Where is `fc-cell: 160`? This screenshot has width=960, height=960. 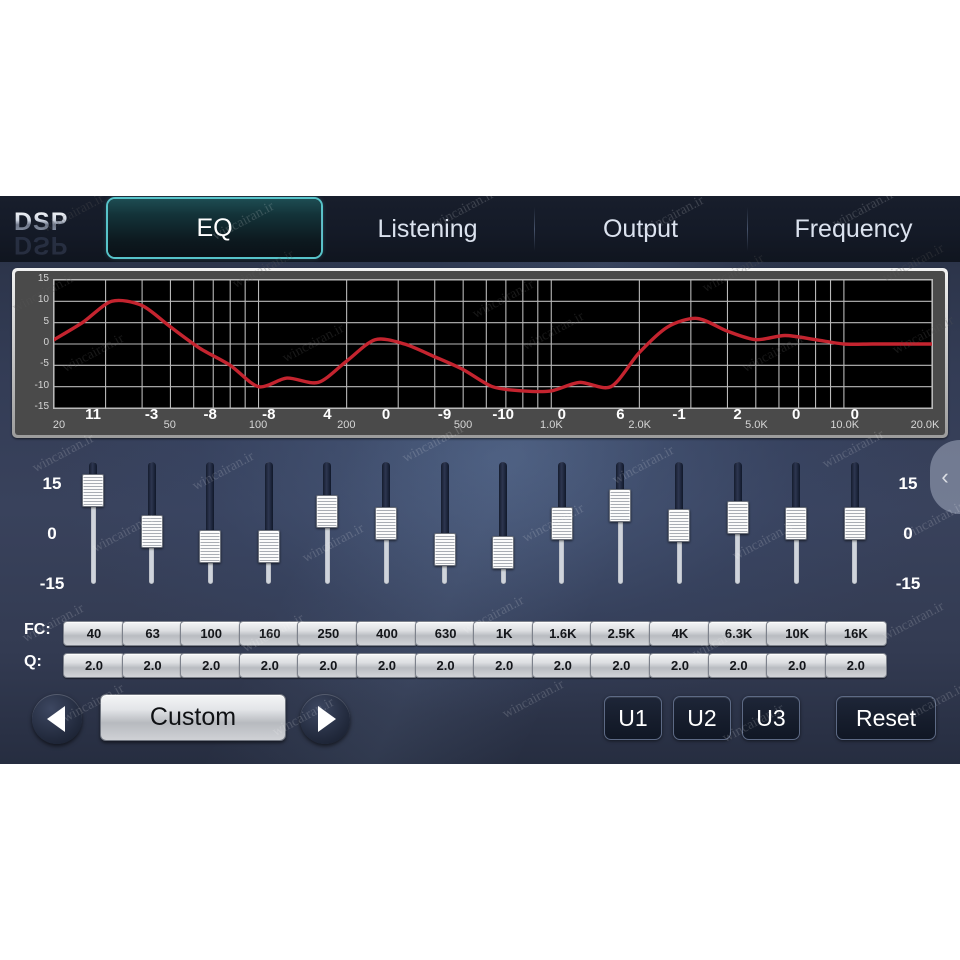
fc-cell: 160 is located at coordinates (269, 633).